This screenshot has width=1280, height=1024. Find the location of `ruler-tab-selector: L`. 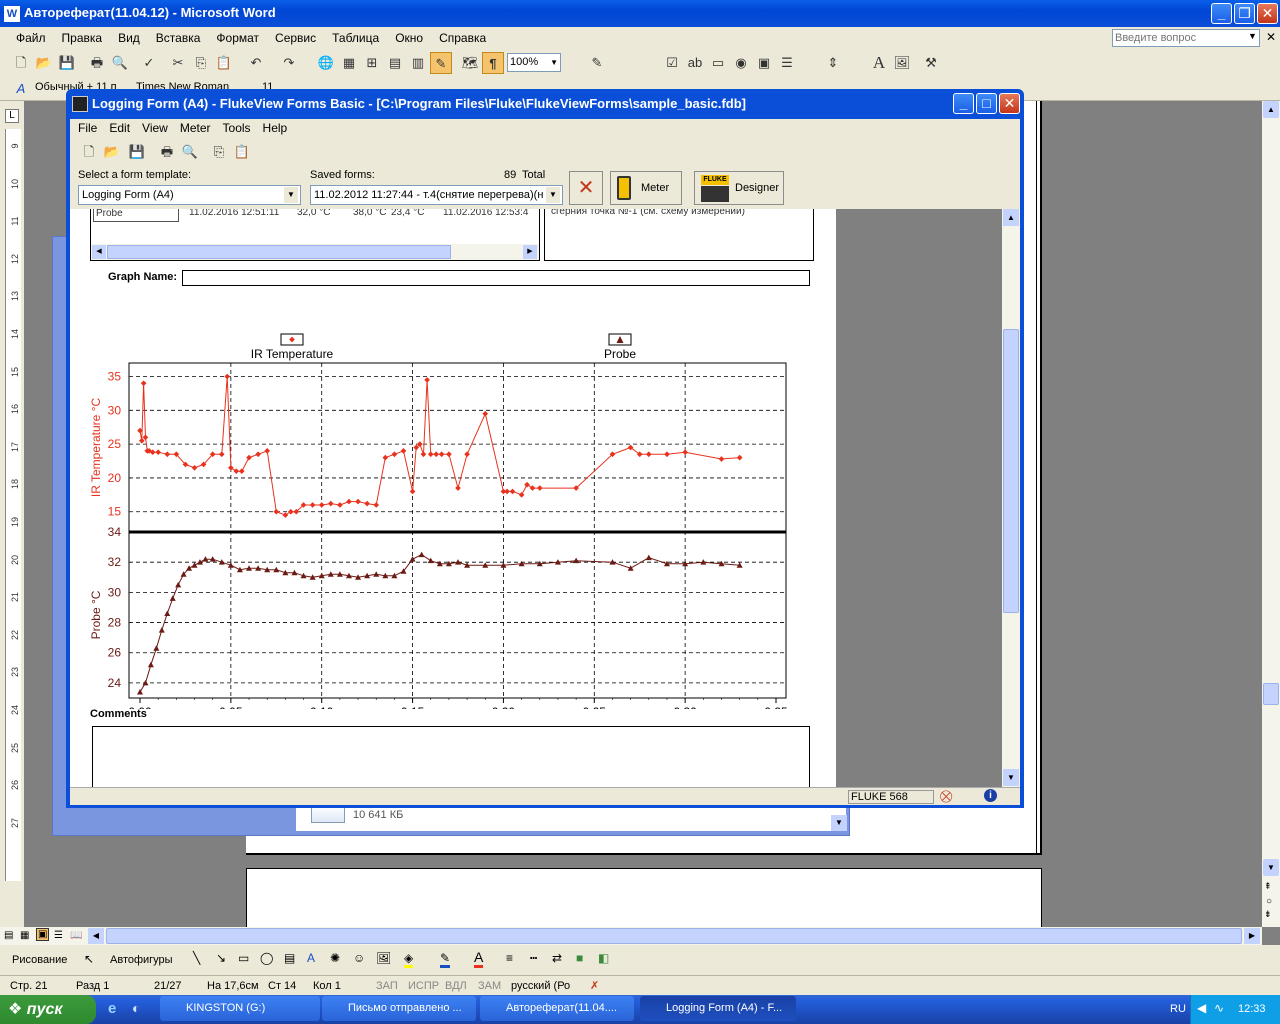

ruler-tab-selector: L is located at coordinates (12, 116).